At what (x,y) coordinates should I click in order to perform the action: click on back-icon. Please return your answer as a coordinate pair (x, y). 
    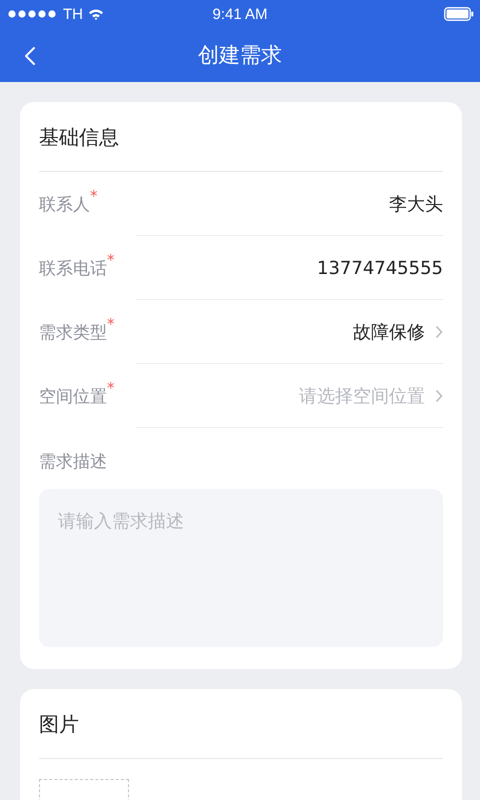
    Looking at the image, I should click on (30, 56).